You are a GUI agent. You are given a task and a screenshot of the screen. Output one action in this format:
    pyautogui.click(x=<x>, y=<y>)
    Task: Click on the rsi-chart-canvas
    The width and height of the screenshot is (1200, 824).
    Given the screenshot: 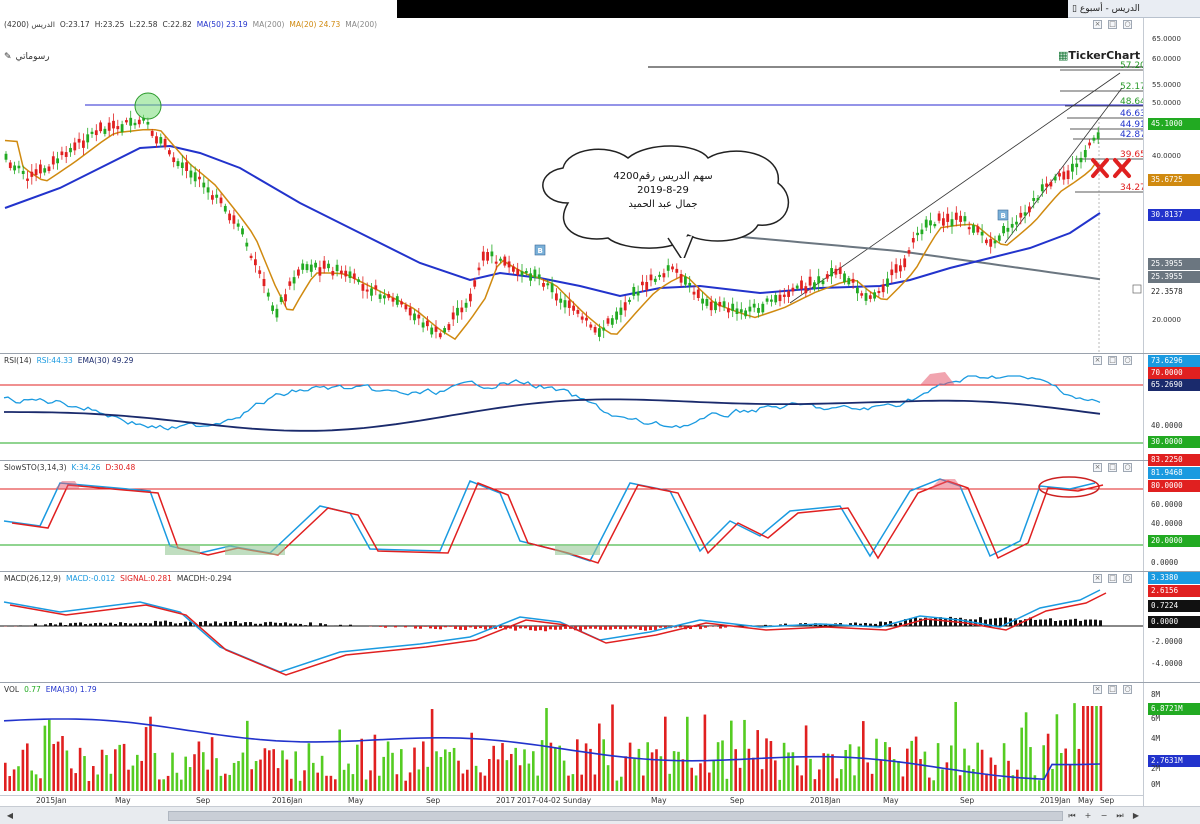 What is the action you would take?
    pyautogui.click(x=571, y=407)
    